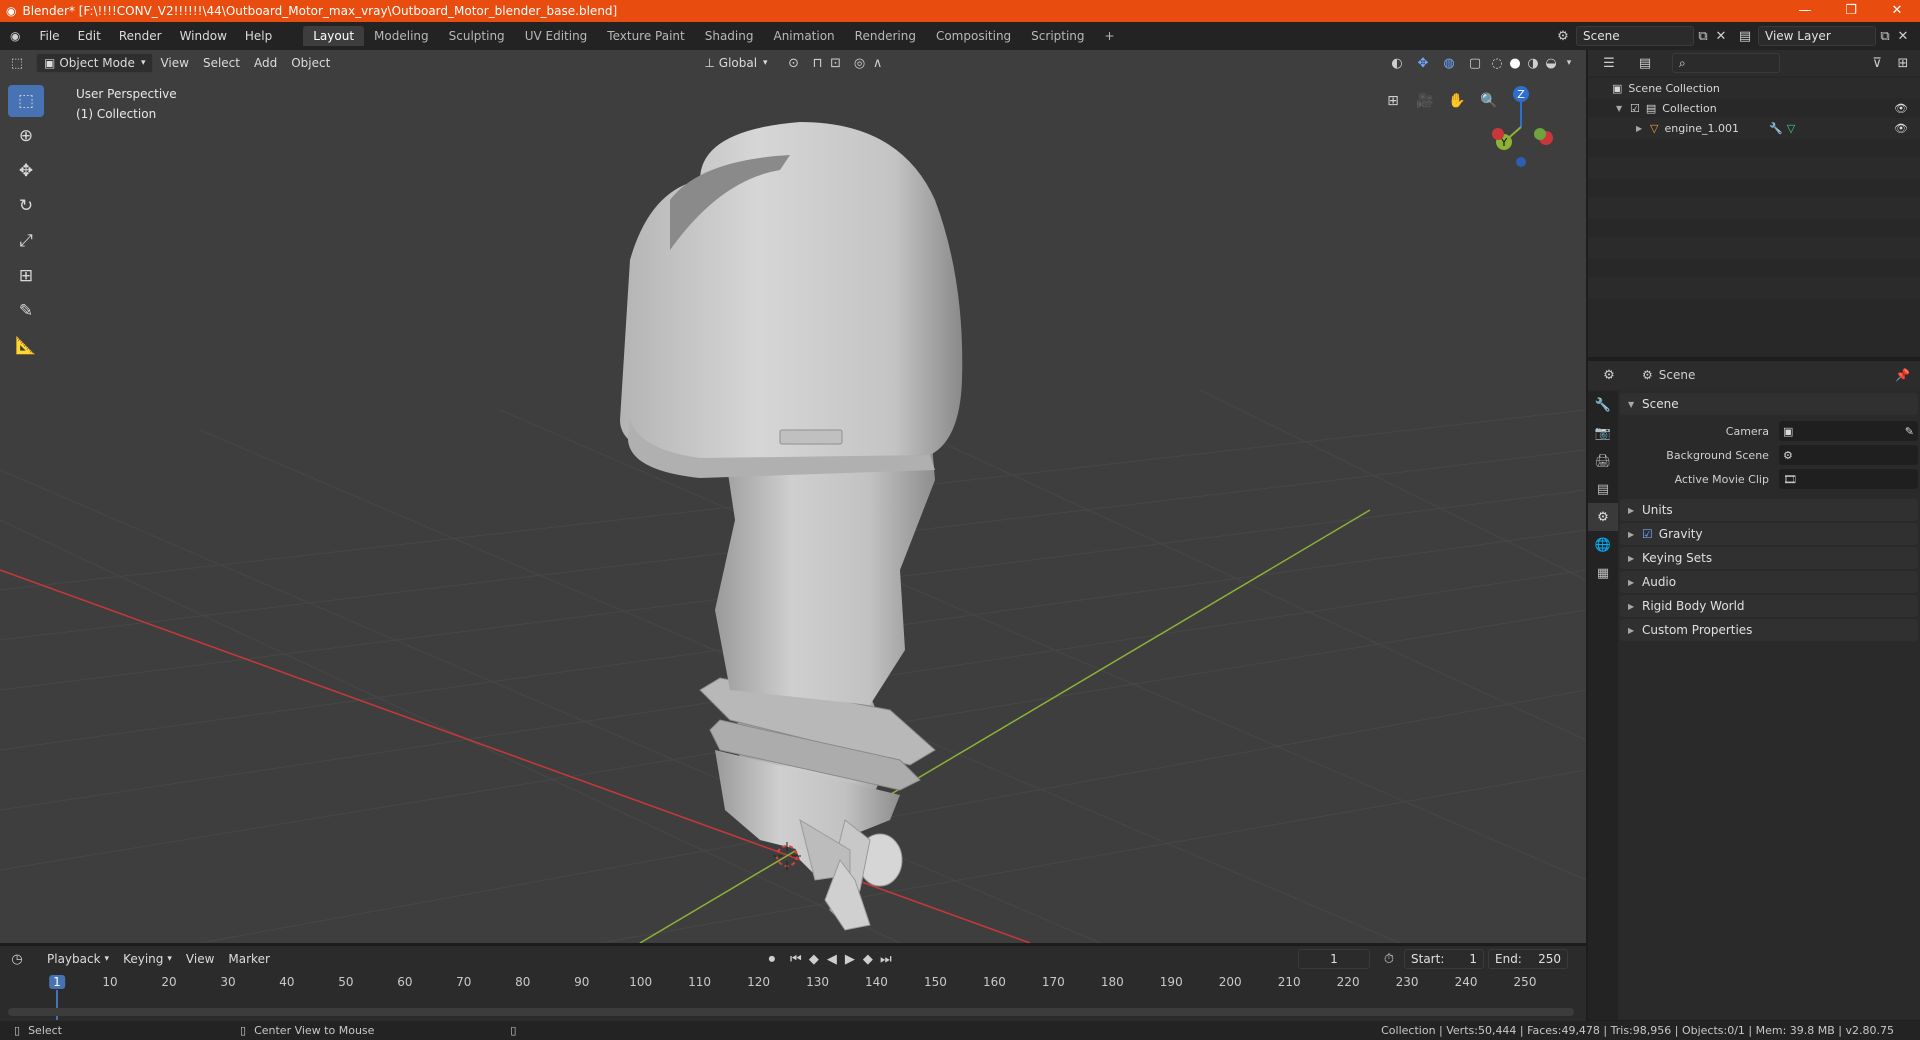 The width and height of the screenshot is (1920, 1040). I want to click on tab-shading: Shading, so click(729, 36).